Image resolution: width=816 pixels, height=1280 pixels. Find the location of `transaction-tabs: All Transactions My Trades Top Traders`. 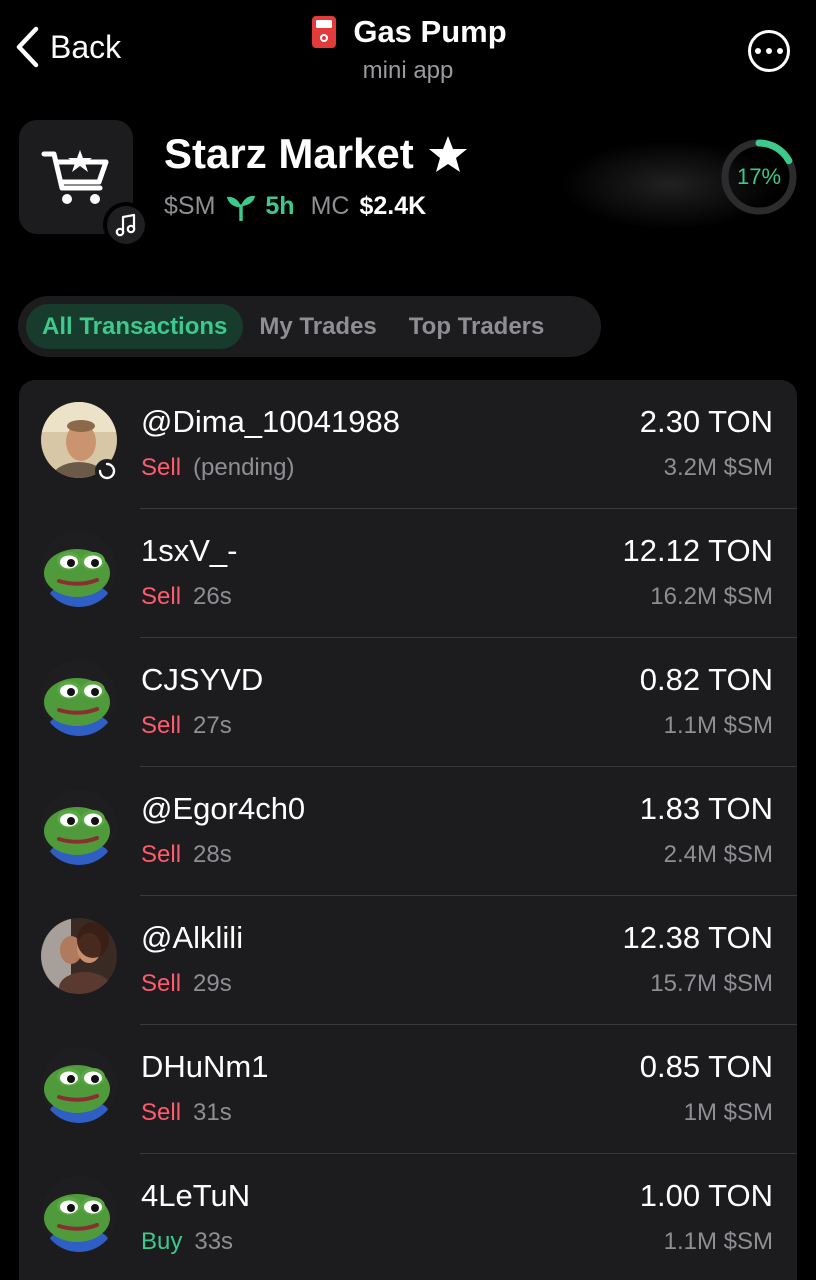

transaction-tabs: All Transactions My Trades Top Traders is located at coordinates (309, 326).